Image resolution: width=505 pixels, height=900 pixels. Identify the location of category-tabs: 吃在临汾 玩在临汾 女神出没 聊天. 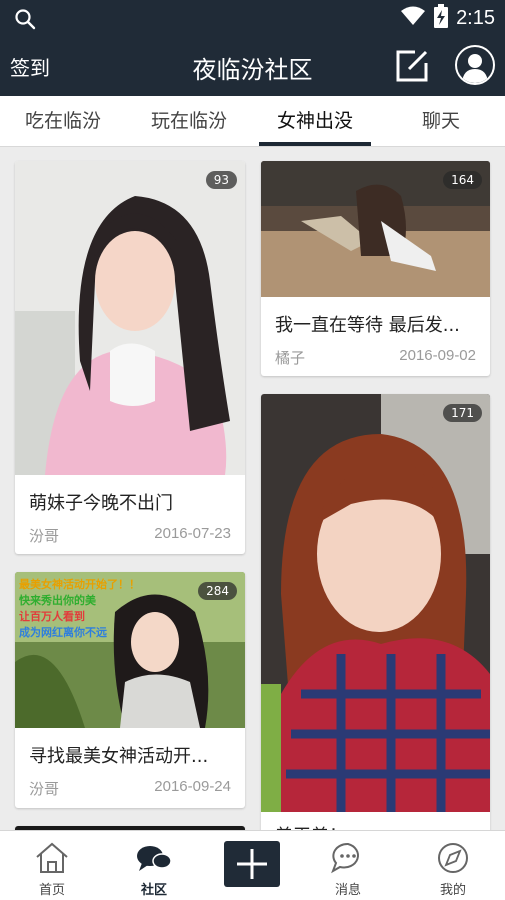
(252, 121).